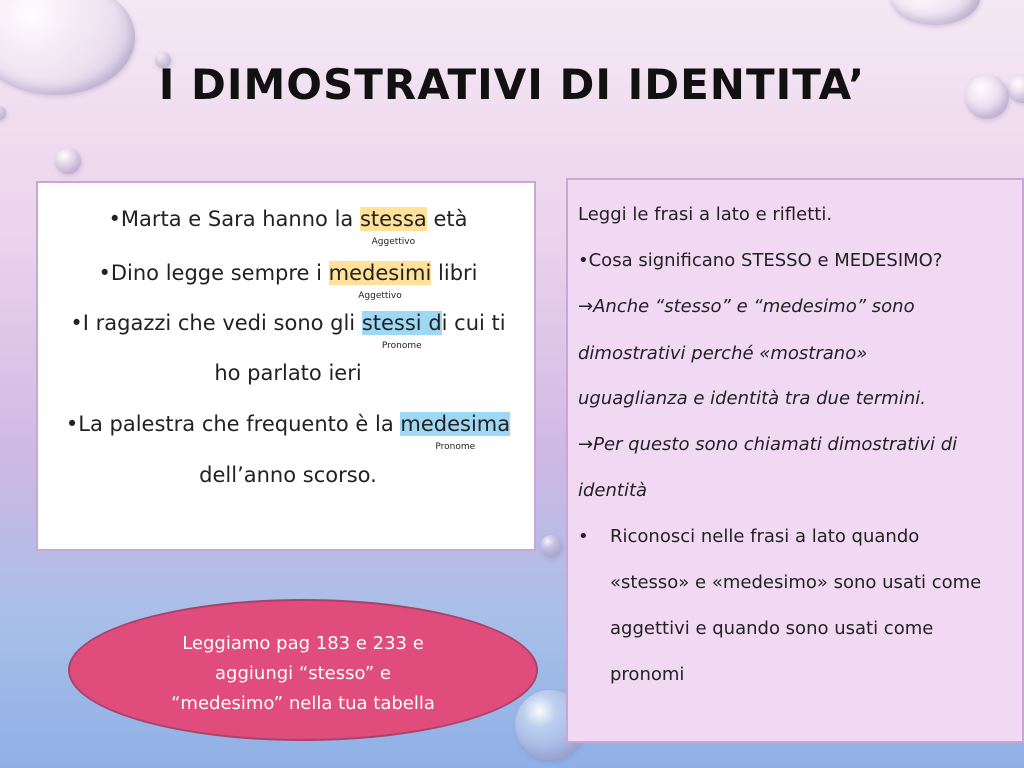 The width and height of the screenshot is (1024, 768). I want to click on sentence-text: •I ragazzi che vedi sono gli, so click(216, 323).